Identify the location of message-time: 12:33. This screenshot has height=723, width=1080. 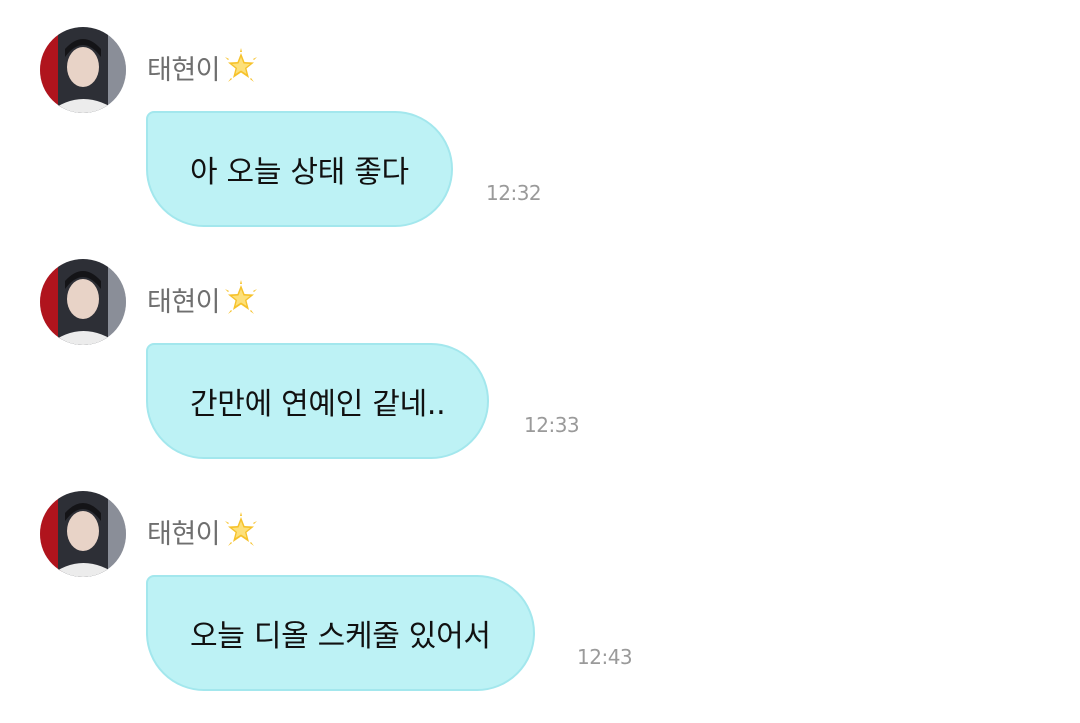
(552, 425).